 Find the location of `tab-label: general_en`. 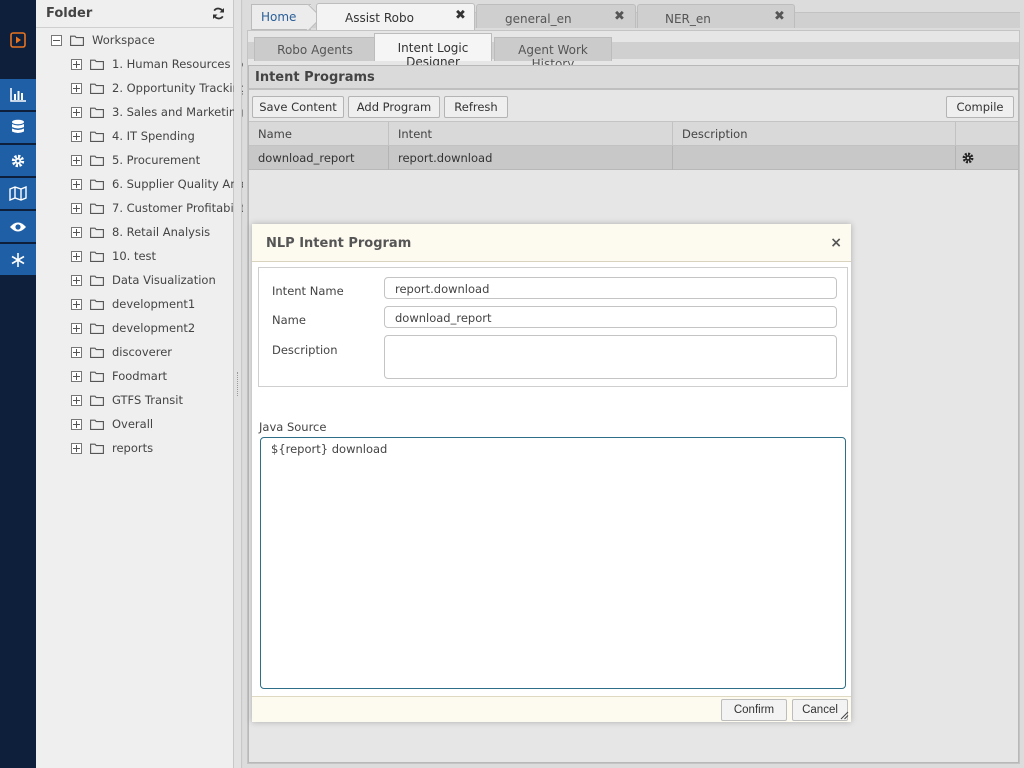

tab-label: general_en is located at coordinates (538, 19).